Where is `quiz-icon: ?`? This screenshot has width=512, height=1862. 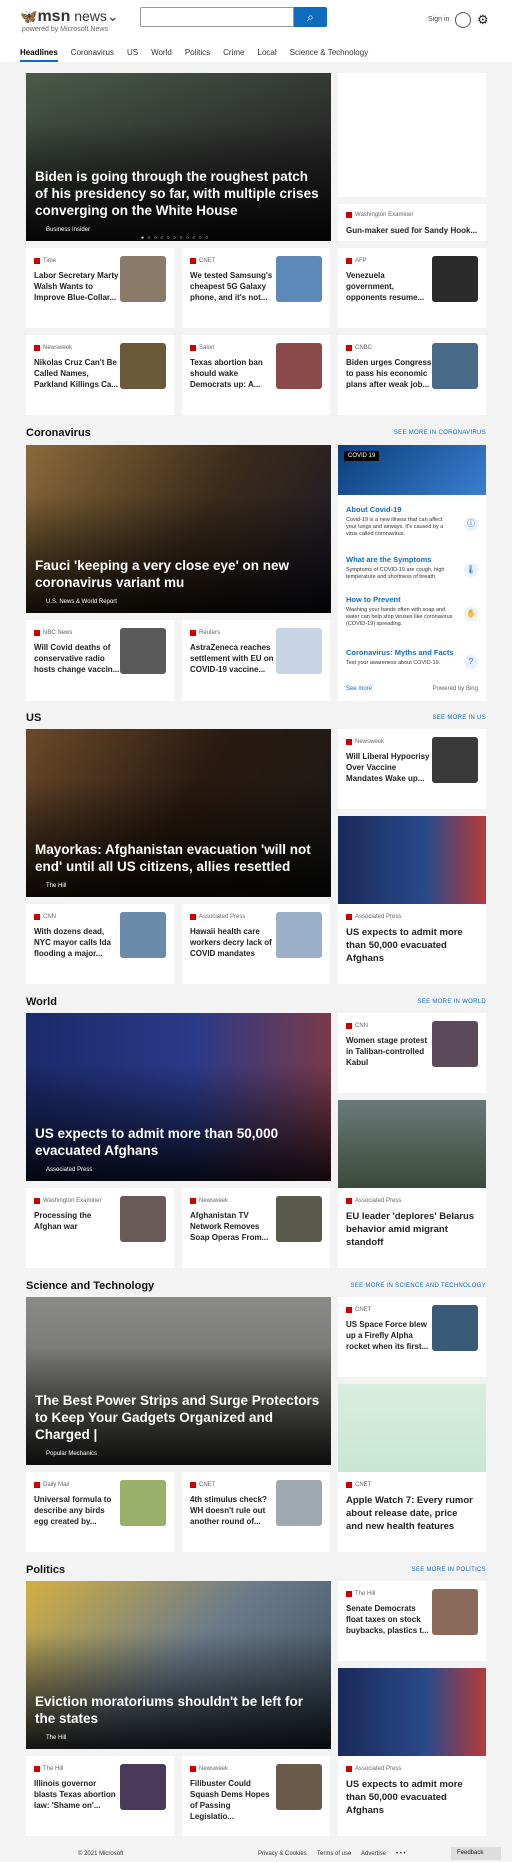 quiz-icon: ? is located at coordinates (471, 662).